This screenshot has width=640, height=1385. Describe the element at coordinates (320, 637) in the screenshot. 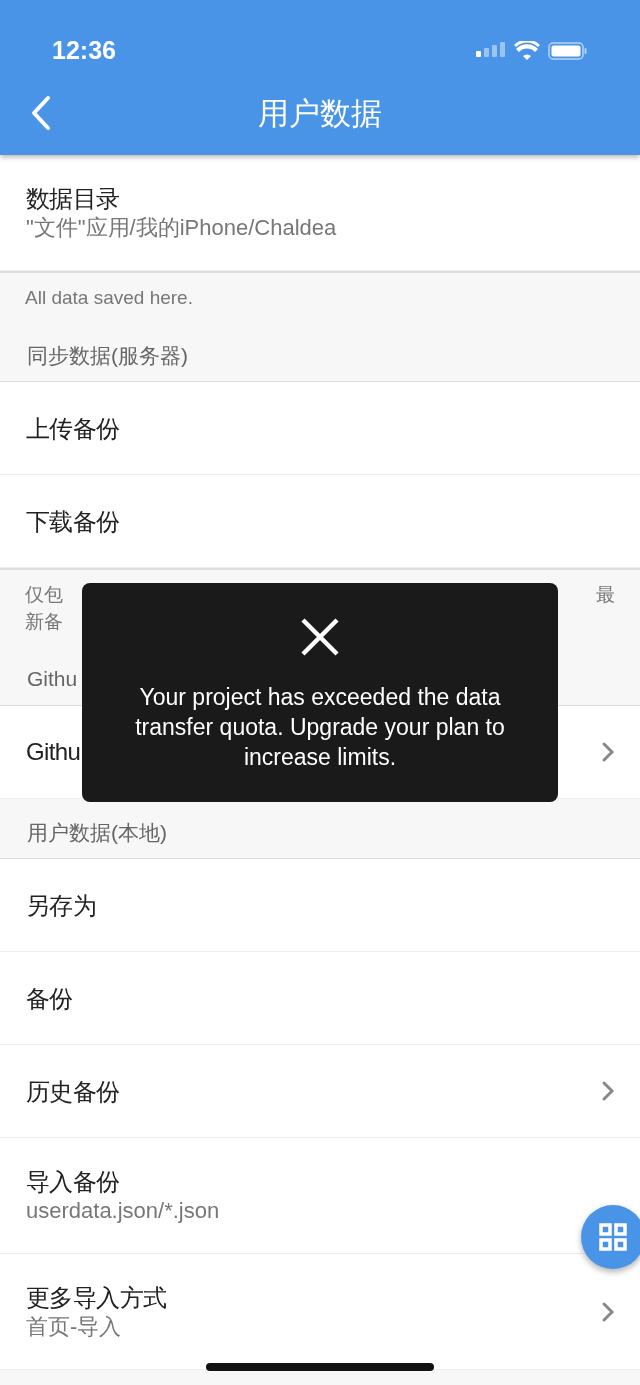

I see `close-icon` at that location.